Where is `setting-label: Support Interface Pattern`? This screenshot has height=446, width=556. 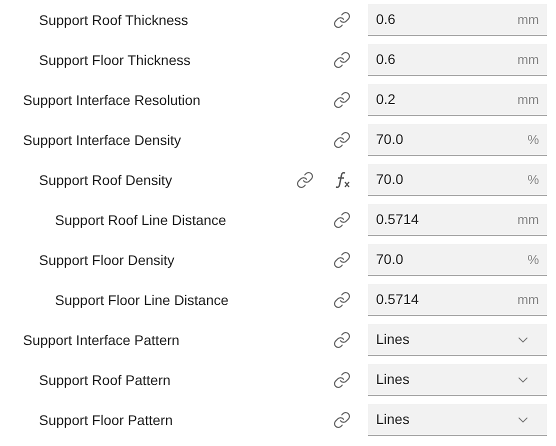
setting-label: Support Interface Pattern is located at coordinates (101, 340).